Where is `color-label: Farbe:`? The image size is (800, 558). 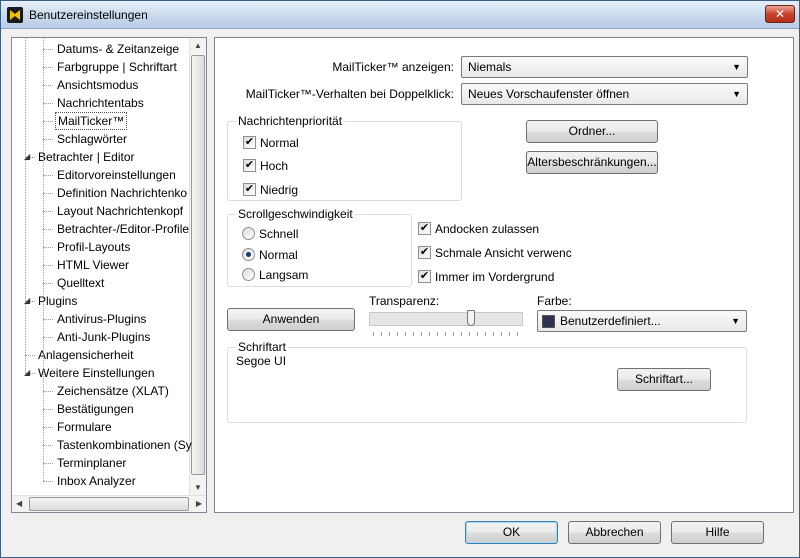
color-label: Farbe: is located at coordinates (554, 301).